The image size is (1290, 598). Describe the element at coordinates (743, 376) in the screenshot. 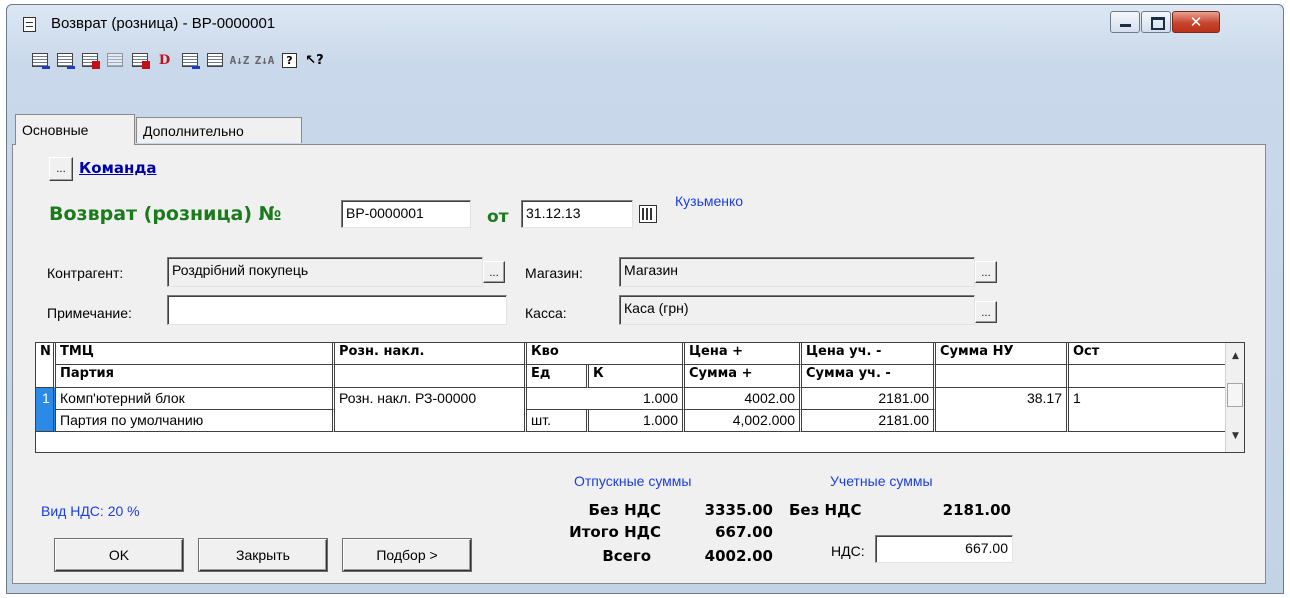

I see `grid-header-sum: Сумма +` at that location.